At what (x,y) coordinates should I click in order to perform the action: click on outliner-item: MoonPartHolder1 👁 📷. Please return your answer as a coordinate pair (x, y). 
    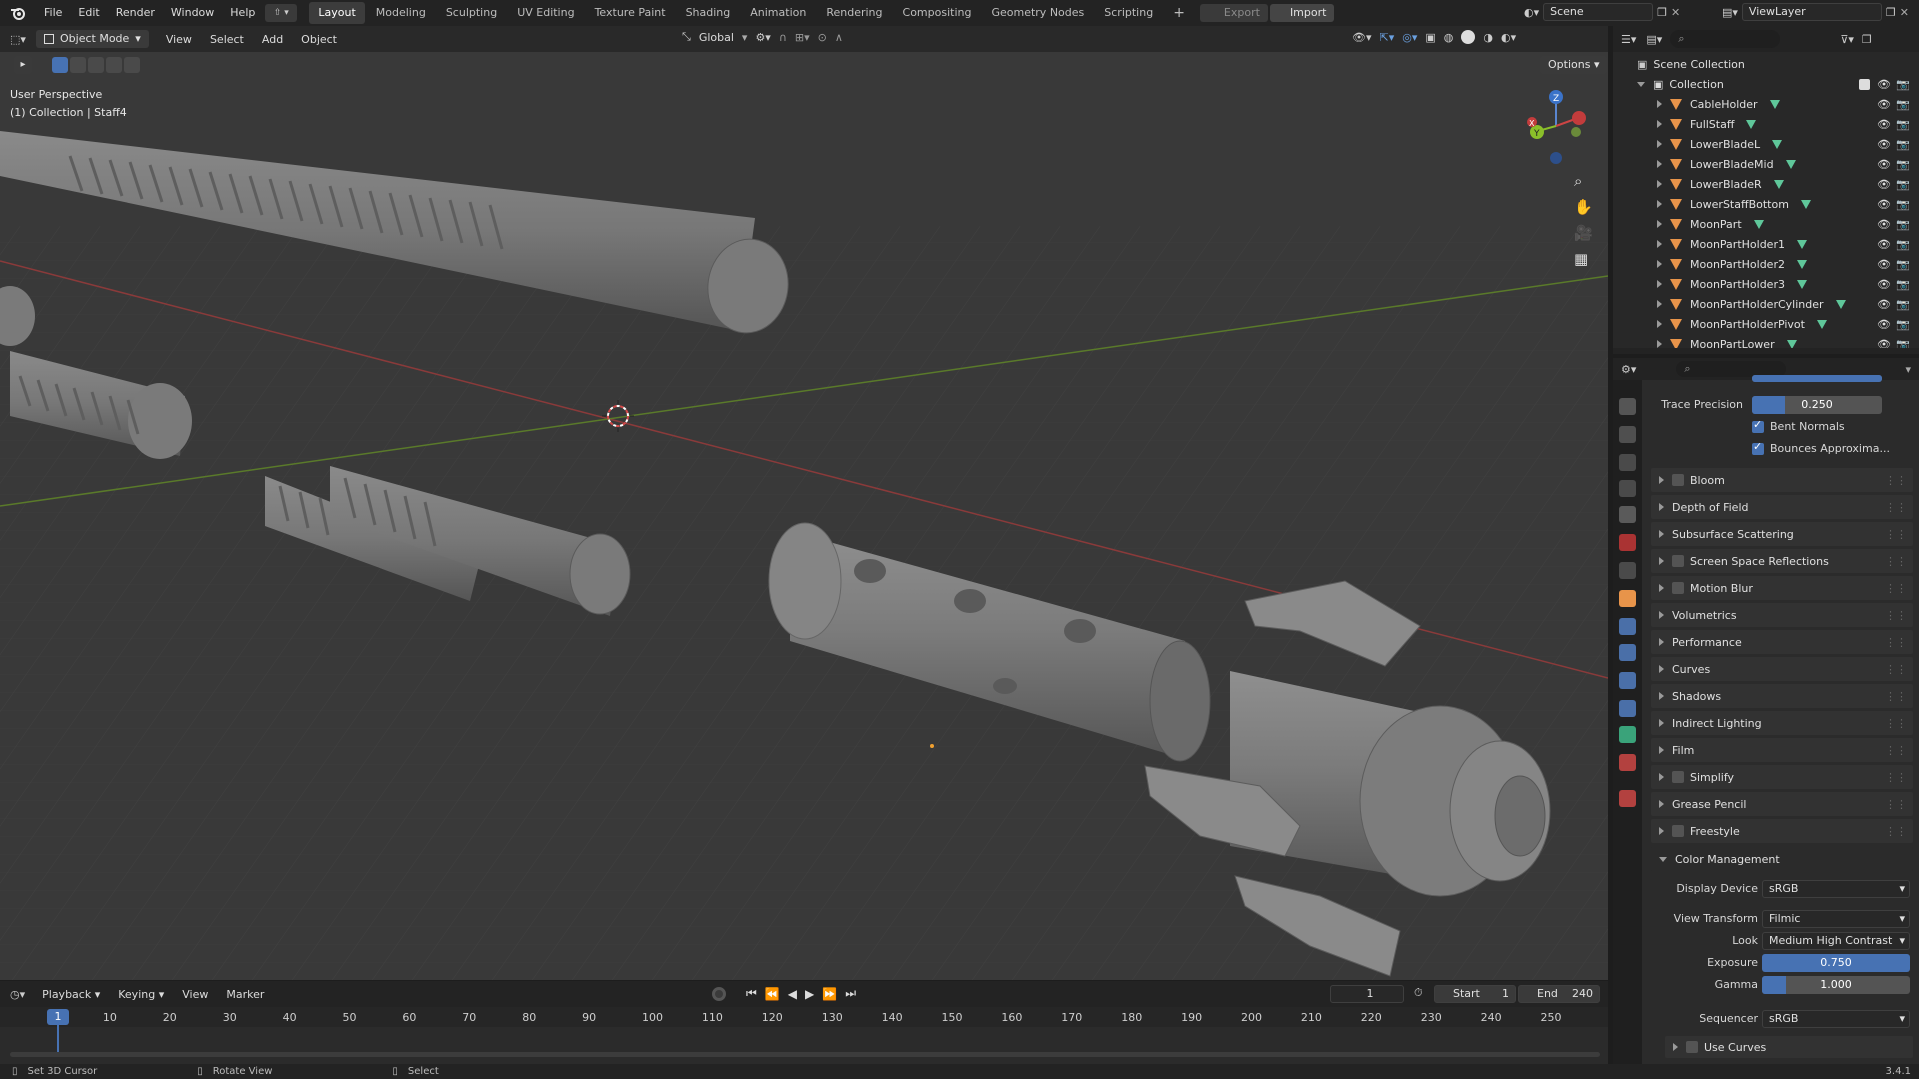
    Looking at the image, I should click on (1766, 244).